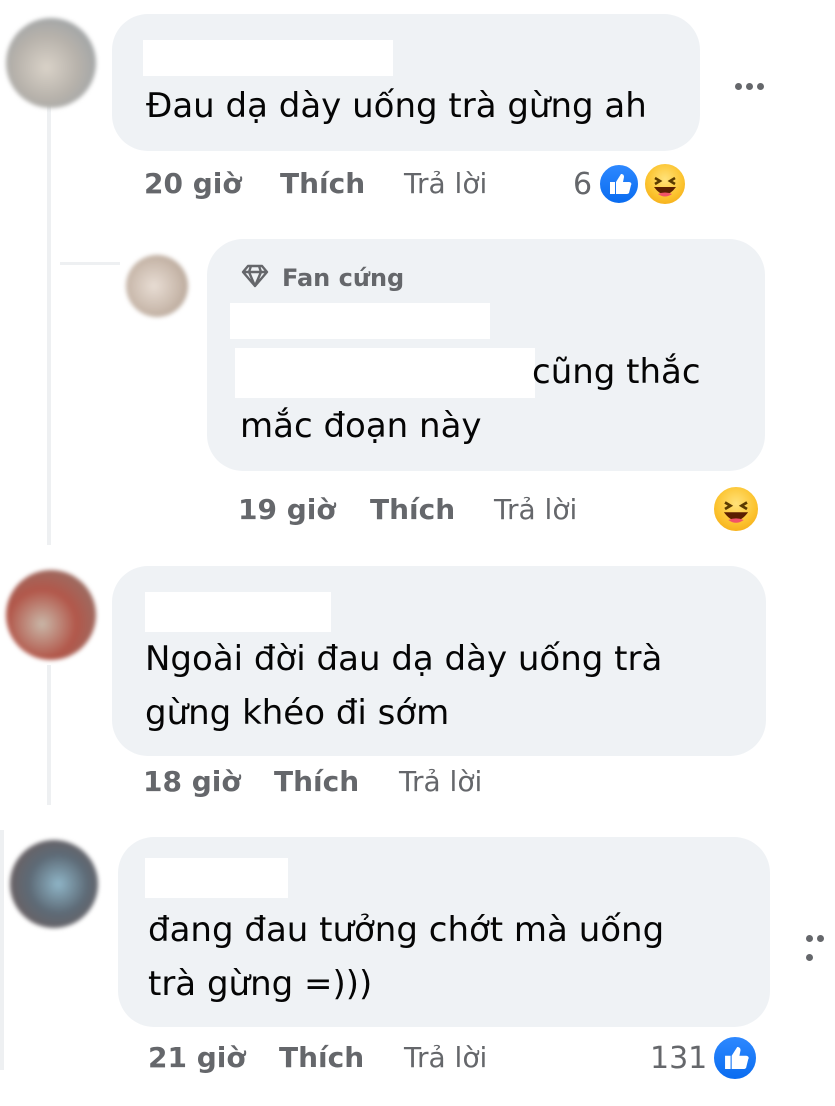 This screenshot has height=1106, width=835. Describe the element at coordinates (616, 372) in the screenshot. I see `comment-text: cũng thắc` at that location.